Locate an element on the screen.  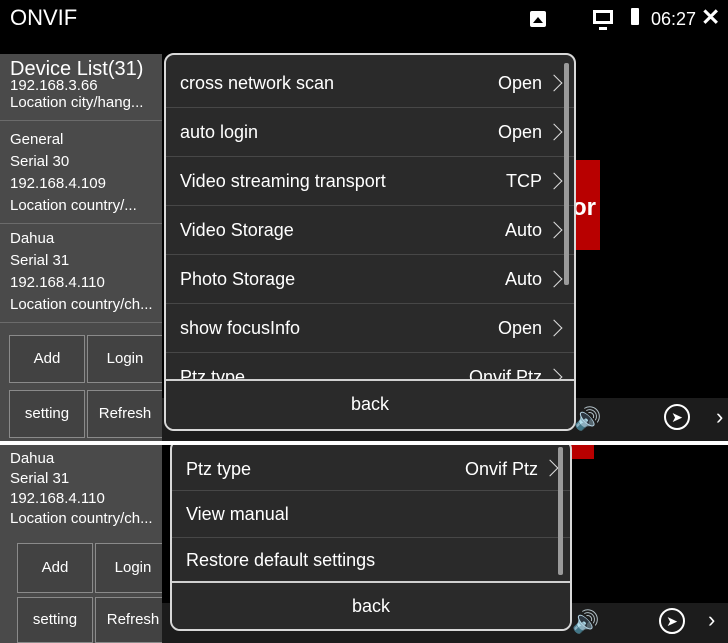
menu-item-photo-storage: Photo Storage Auto is located at coordinates (370, 279).